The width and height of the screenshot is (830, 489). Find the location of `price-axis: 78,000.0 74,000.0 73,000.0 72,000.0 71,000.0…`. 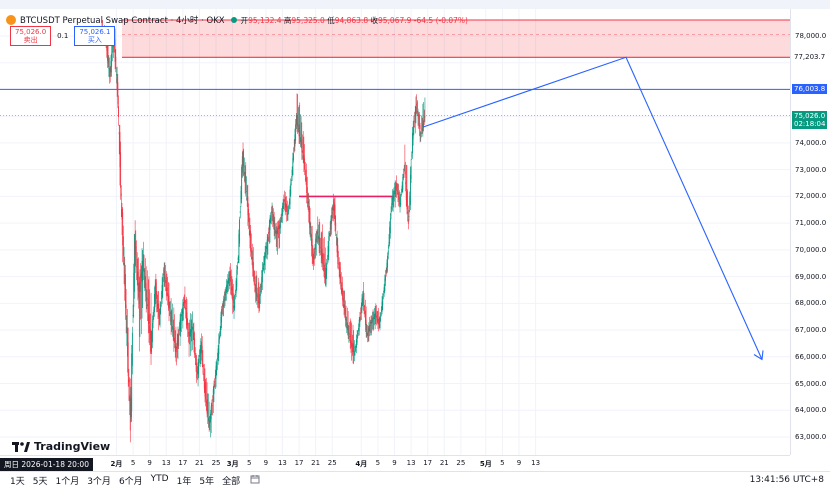

price-axis: 78,000.0 74,000.0 73,000.0 72,000.0 71,000.0… is located at coordinates (810, 232).